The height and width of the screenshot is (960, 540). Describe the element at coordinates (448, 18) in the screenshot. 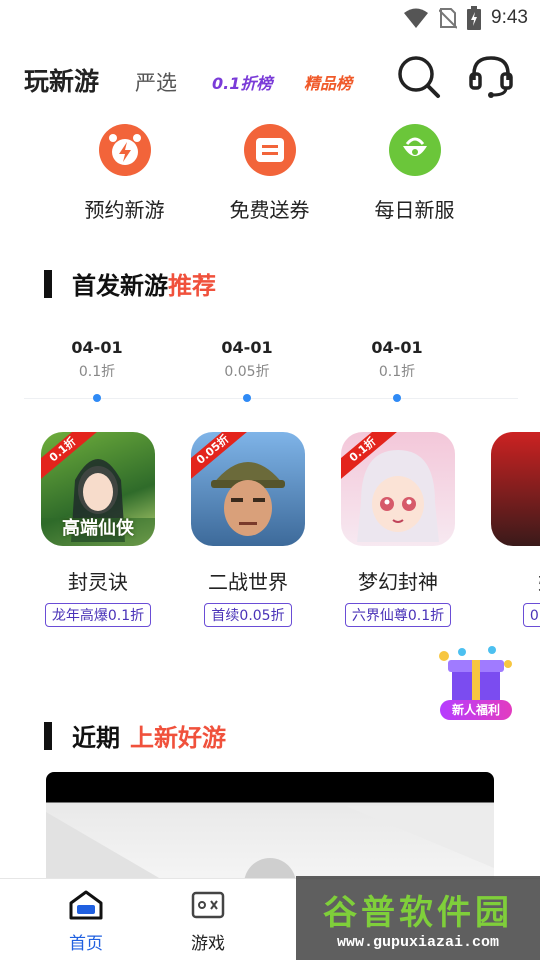

I see `no-sim-icon` at that location.